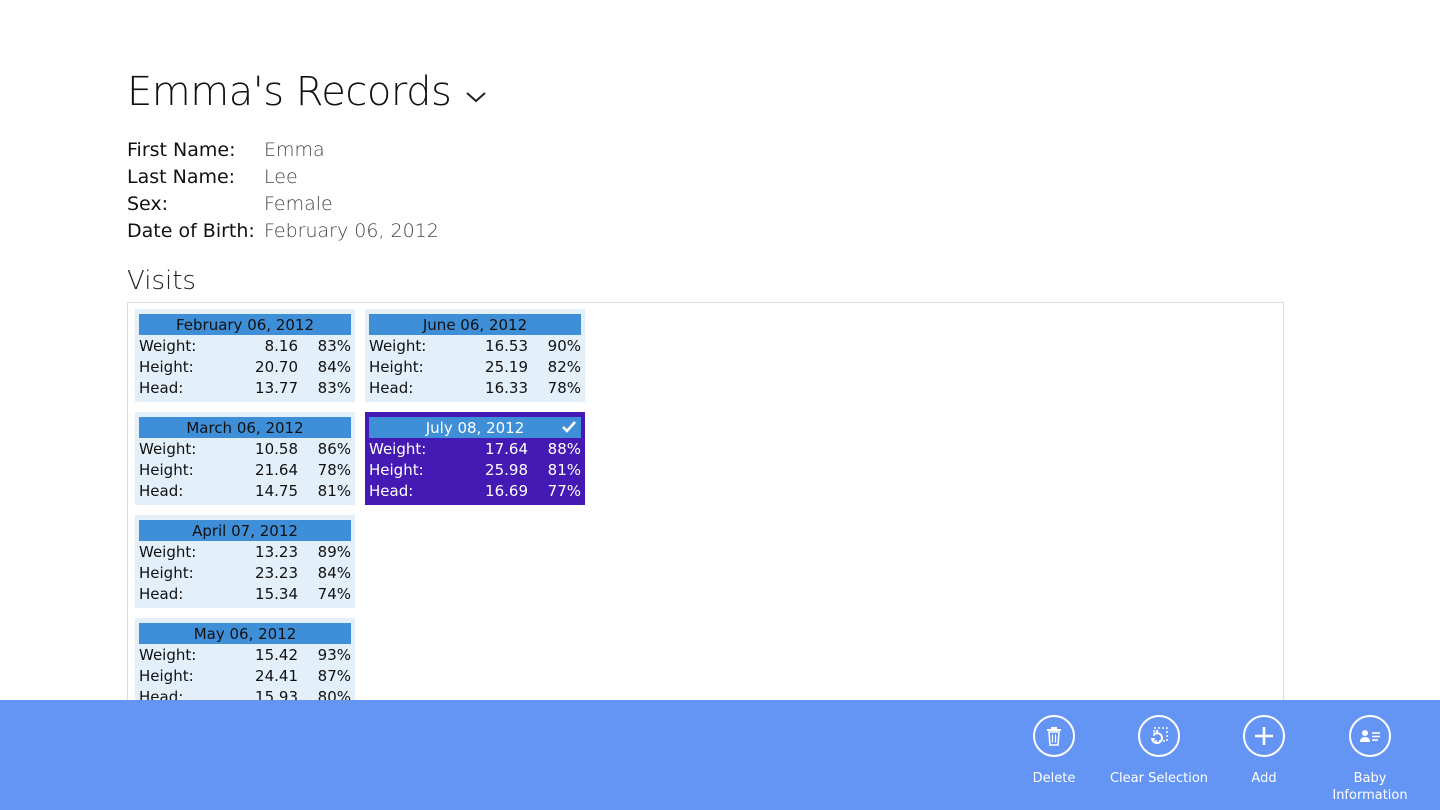 The image size is (1440, 810). I want to click on metric-value: 16.69, so click(506, 490).